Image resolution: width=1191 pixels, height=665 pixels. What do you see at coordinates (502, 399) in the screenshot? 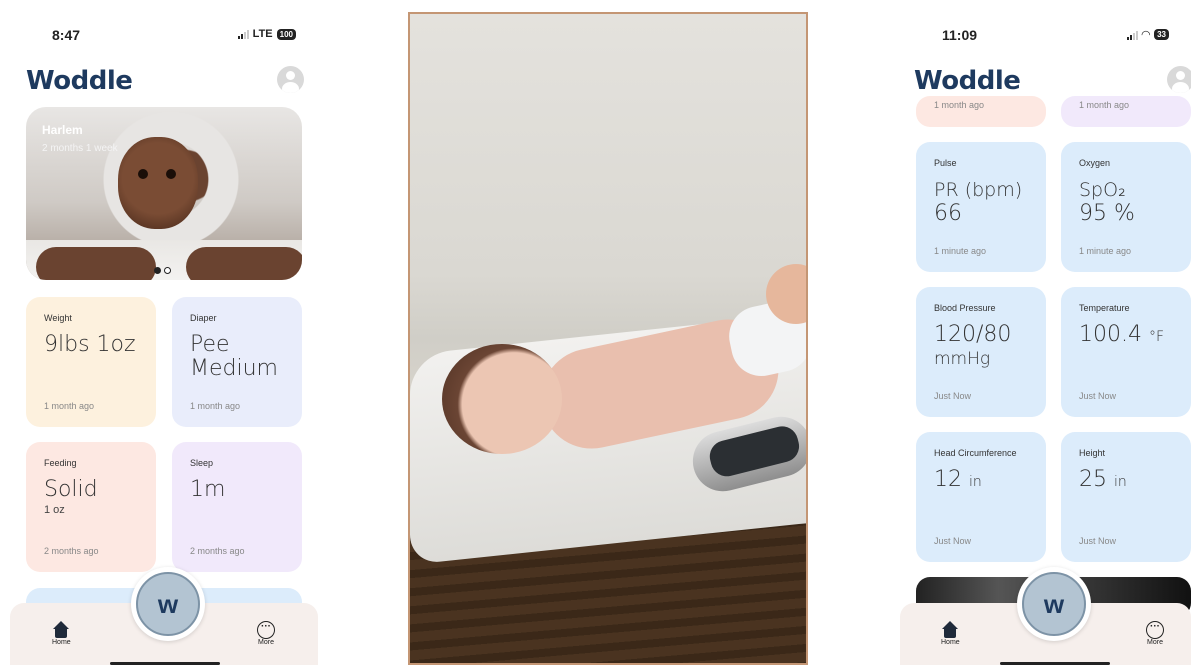
I see `baby-head` at bounding box center [502, 399].